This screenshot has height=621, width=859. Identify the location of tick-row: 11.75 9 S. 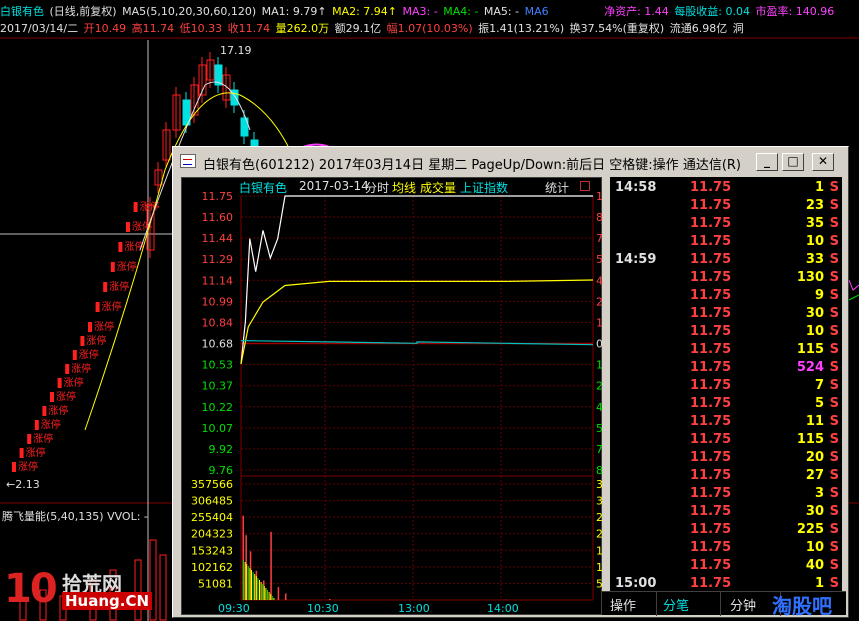
(726, 297).